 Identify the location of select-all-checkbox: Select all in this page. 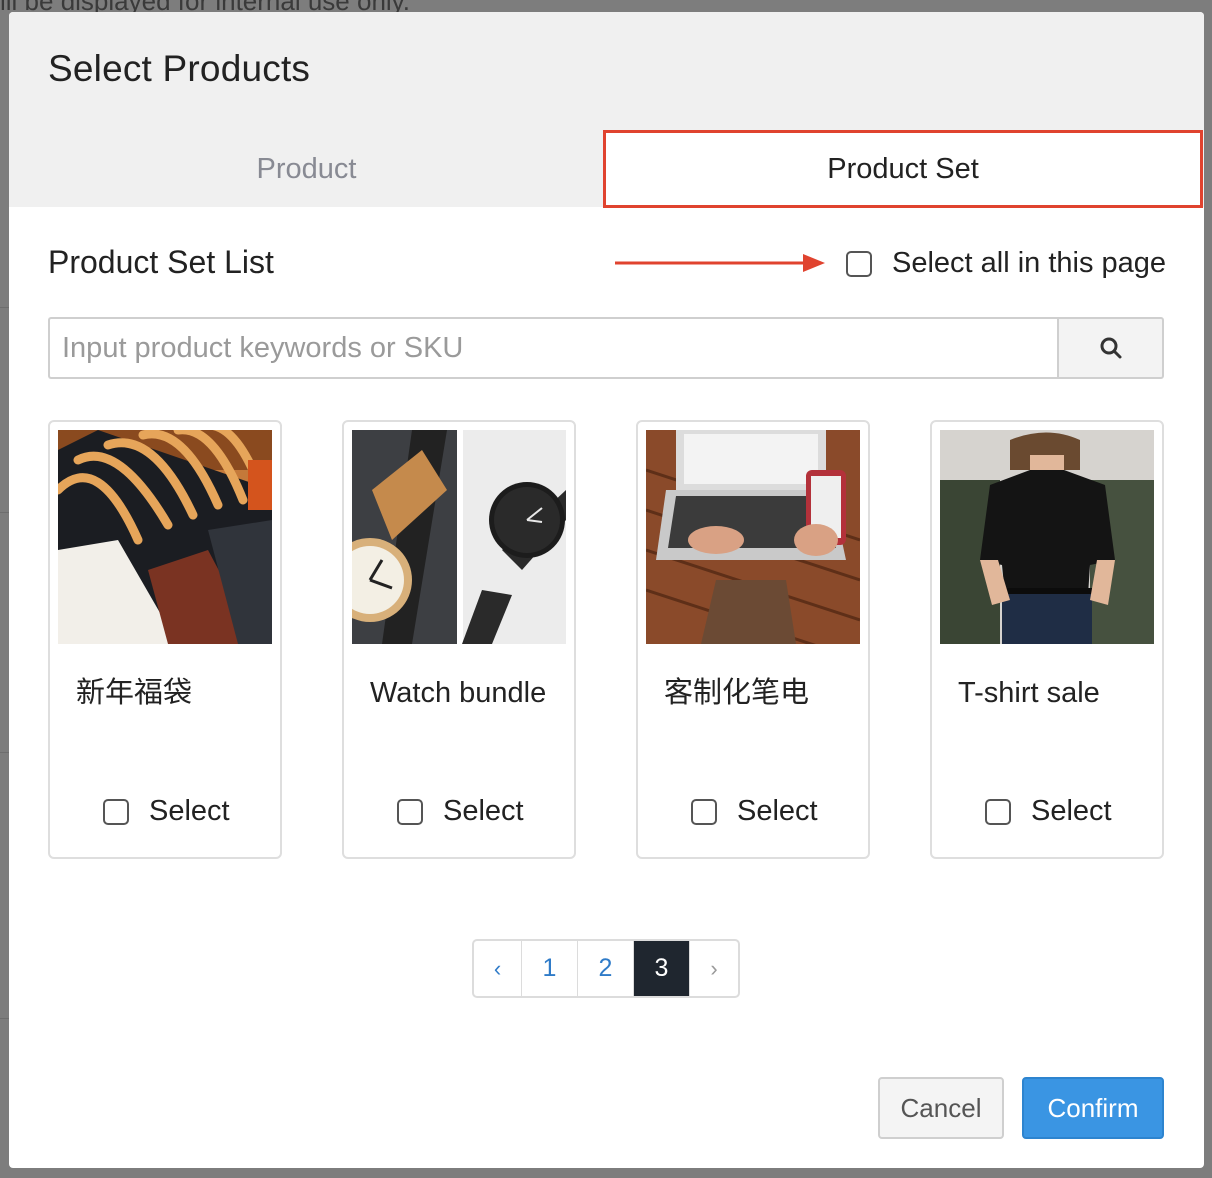
(1006, 263).